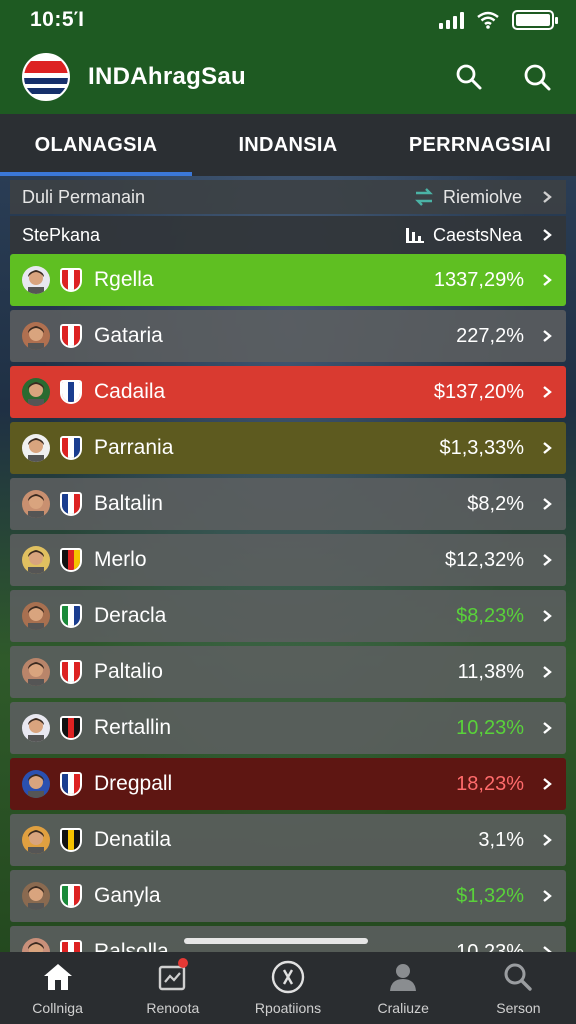 This screenshot has width=576, height=1024. Describe the element at coordinates (127, 895) in the screenshot. I see `team-name: Ganyla` at that location.